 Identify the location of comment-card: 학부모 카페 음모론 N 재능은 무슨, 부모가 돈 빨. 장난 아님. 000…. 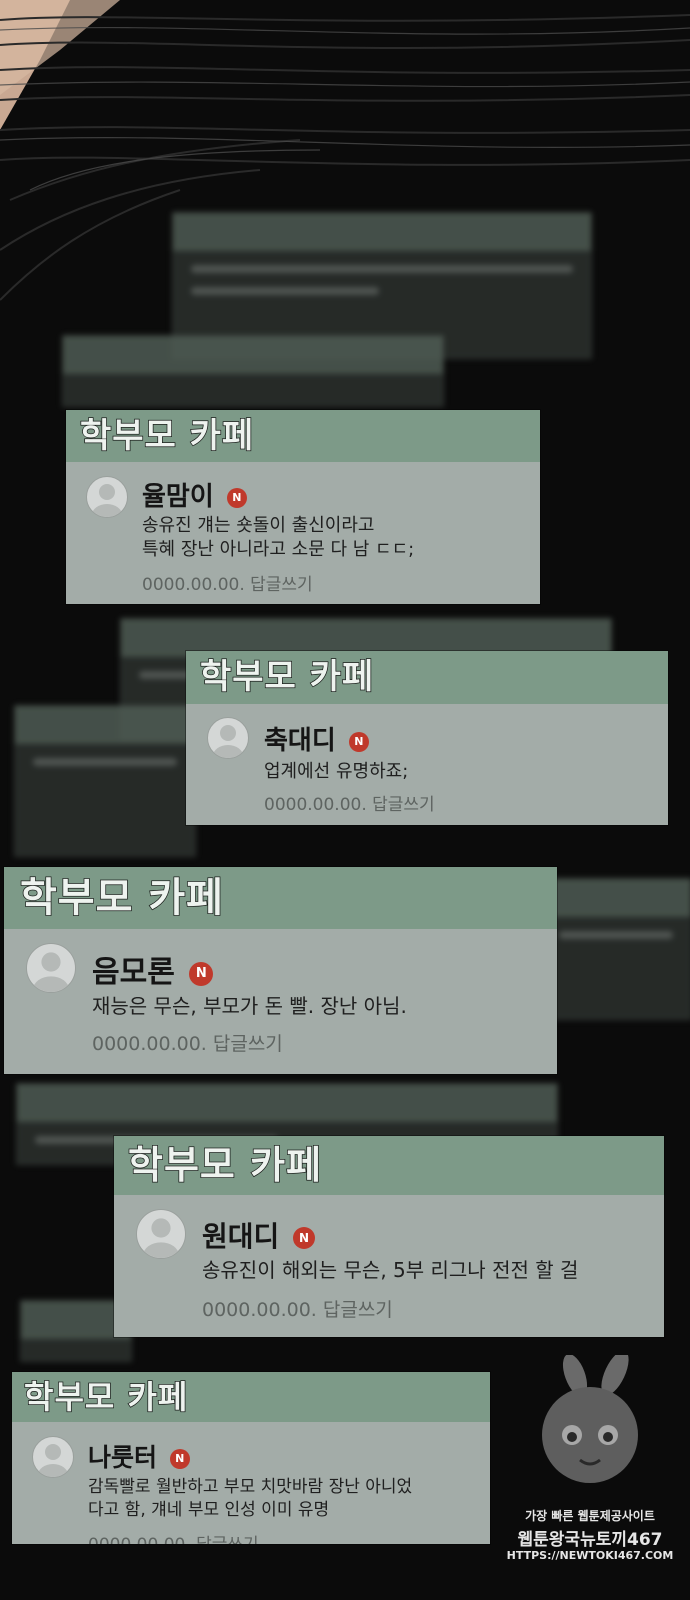
(280, 970).